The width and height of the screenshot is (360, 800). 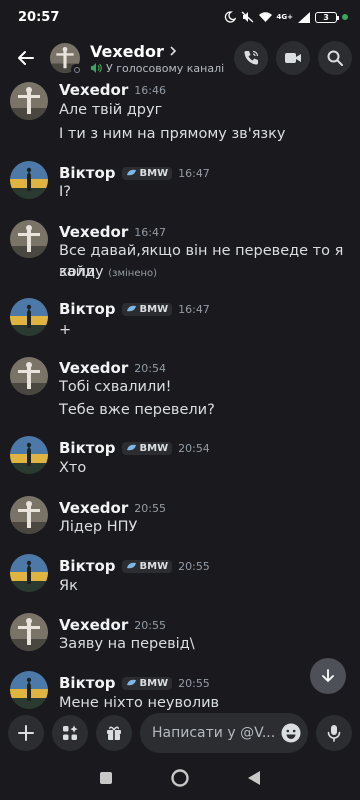 What do you see at coordinates (115, 387) in the screenshot?
I see `message-text: Тобі схвалили!` at bounding box center [115, 387].